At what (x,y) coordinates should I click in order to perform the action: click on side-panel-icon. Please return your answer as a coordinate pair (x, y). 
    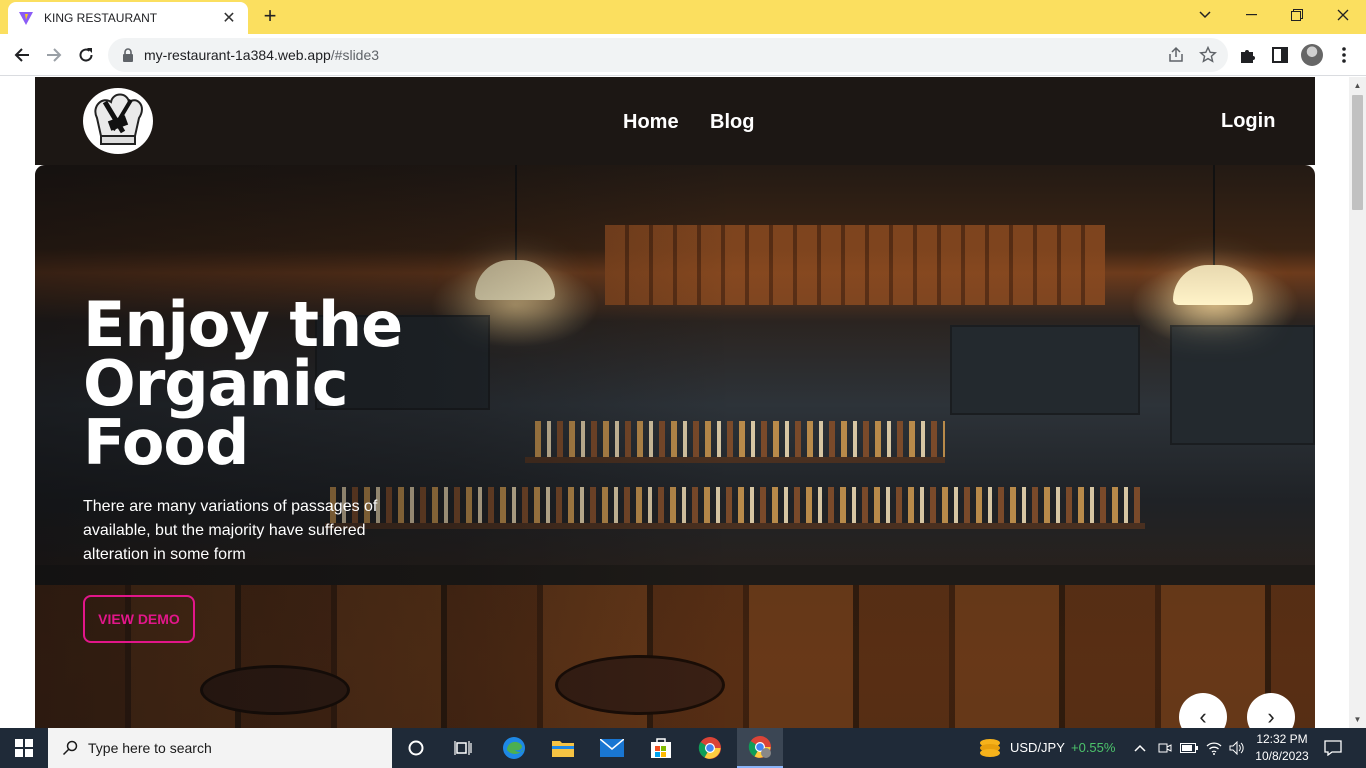
    Looking at the image, I should click on (1280, 55).